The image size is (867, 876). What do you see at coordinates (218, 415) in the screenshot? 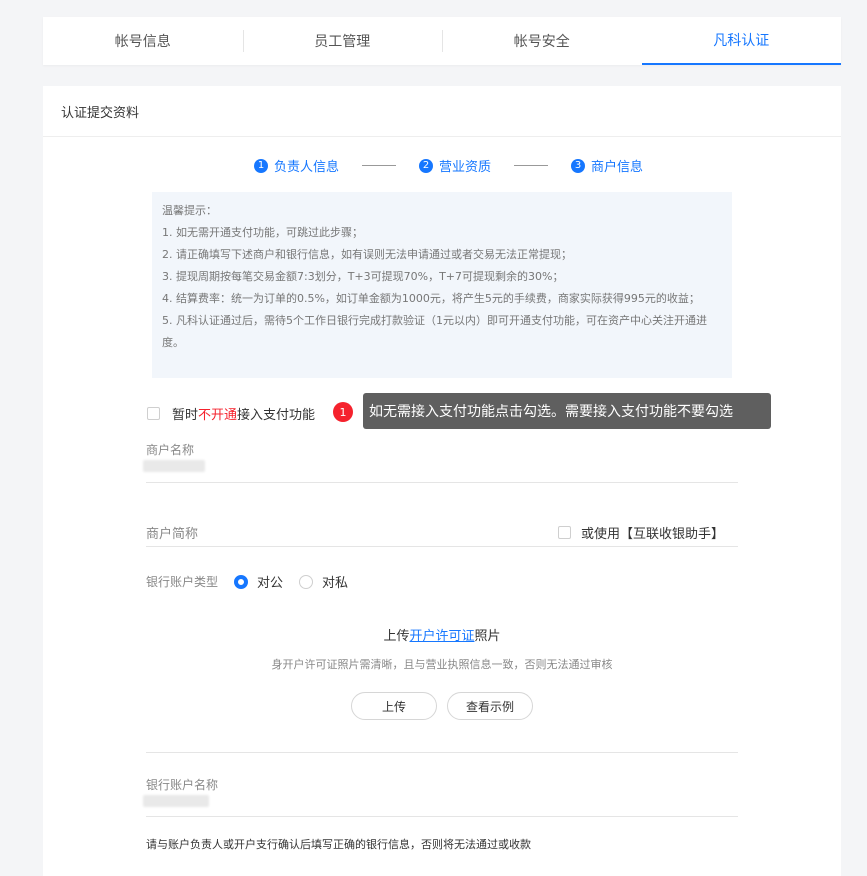
I see `skip-payment-highlight: 不开通` at bounding box center [218, 415].